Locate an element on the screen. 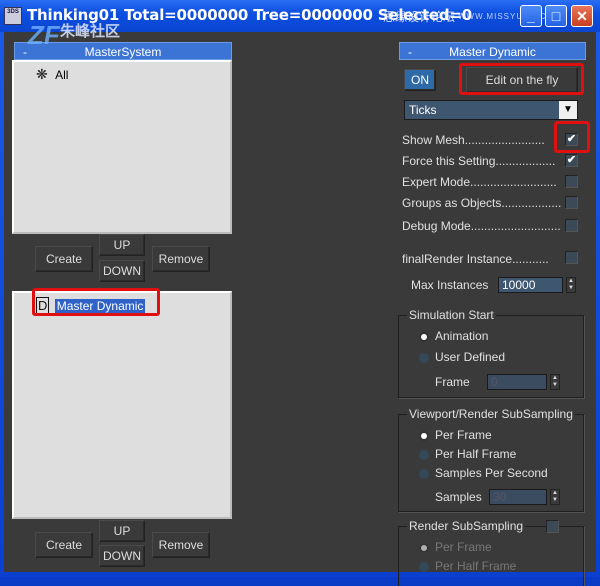 This screenshot has height=586, width=600. frame-label: Frame is located at coordinates (452, 382).